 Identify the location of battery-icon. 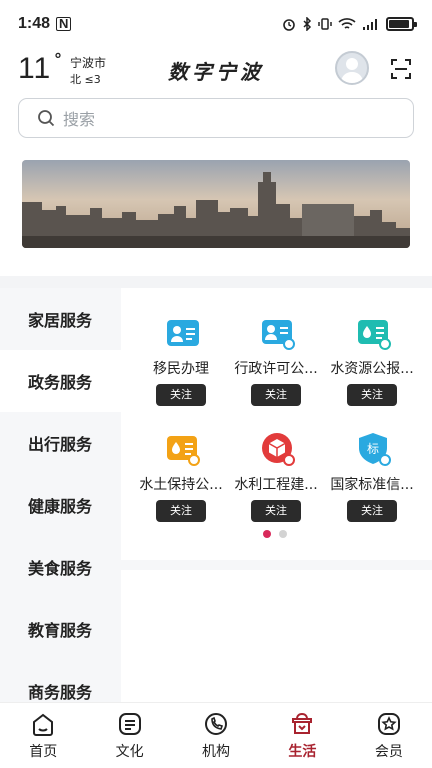
(401, 24).